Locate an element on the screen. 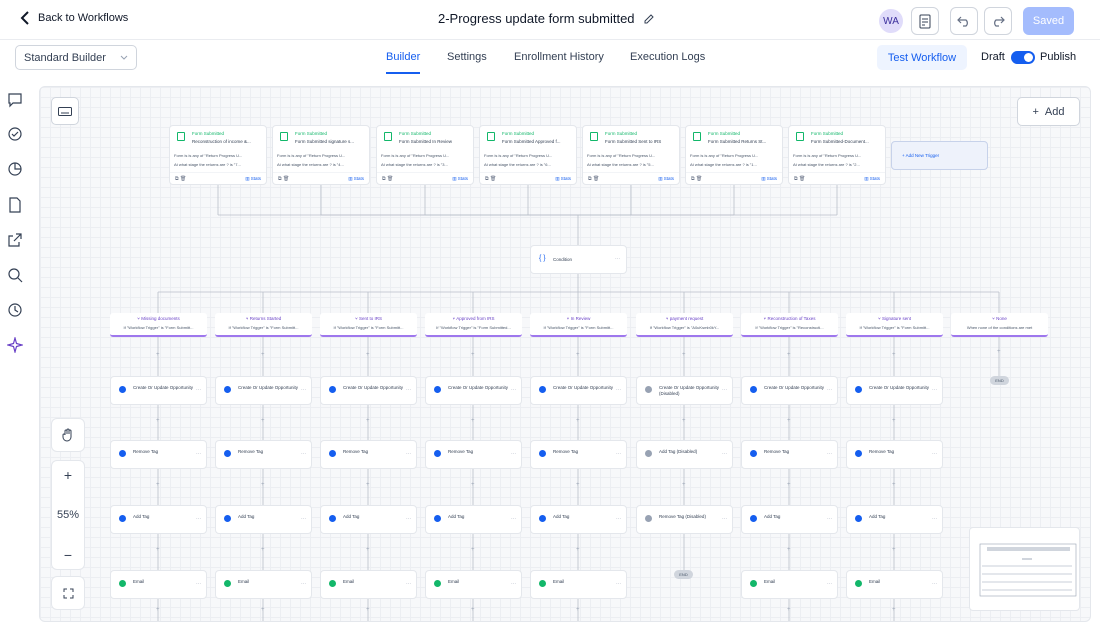 The width and height of the screenshot is (1100, 631). action-node: Add Tag (Disabled) ··· is located at coordinates (684, 454).